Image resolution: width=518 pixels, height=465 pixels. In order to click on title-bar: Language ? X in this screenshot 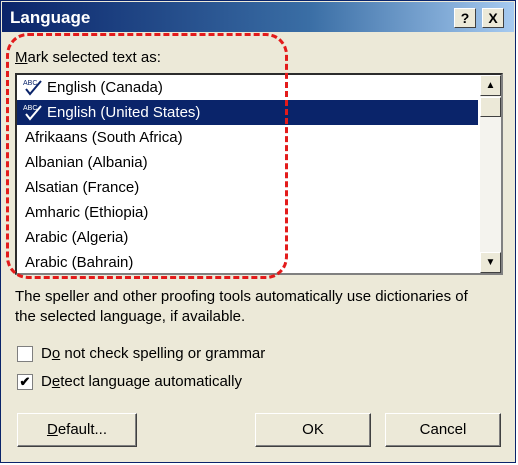, I will do `click(258, 17)`.